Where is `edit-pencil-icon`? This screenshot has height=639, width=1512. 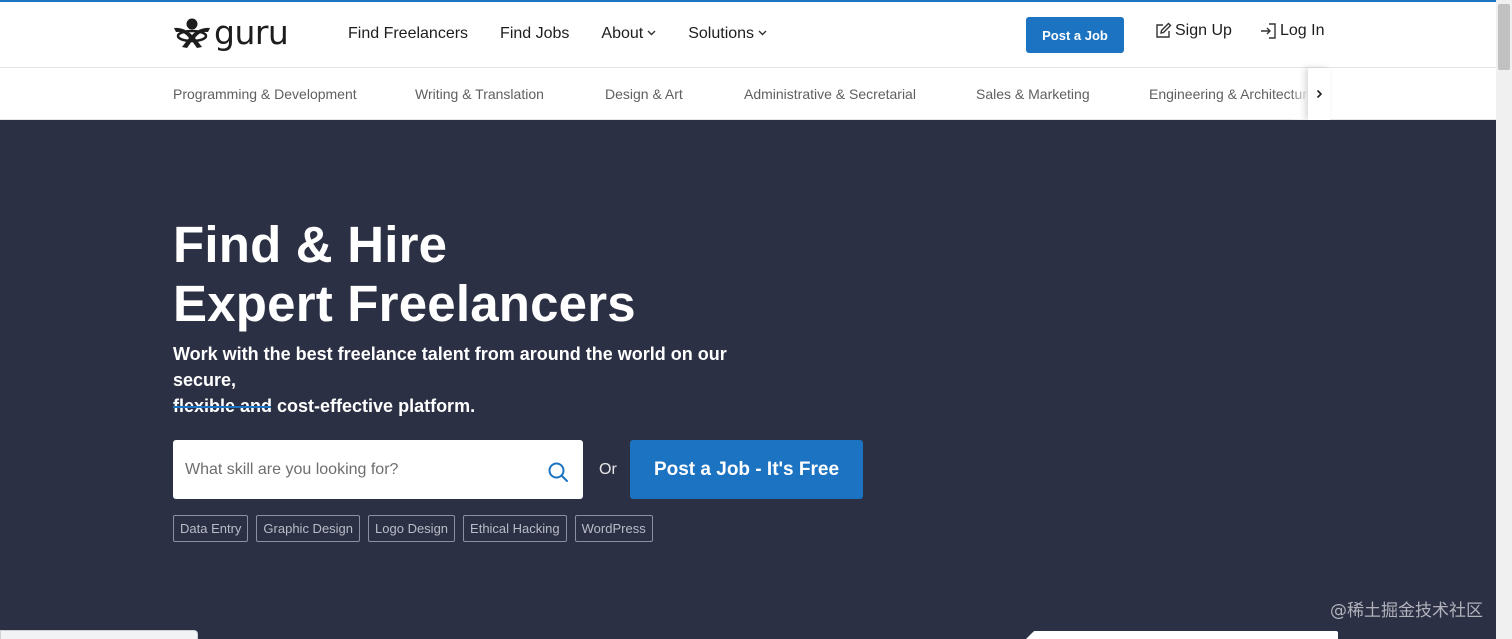
edit-pencil-icon is located at coordinates (1164, 30).